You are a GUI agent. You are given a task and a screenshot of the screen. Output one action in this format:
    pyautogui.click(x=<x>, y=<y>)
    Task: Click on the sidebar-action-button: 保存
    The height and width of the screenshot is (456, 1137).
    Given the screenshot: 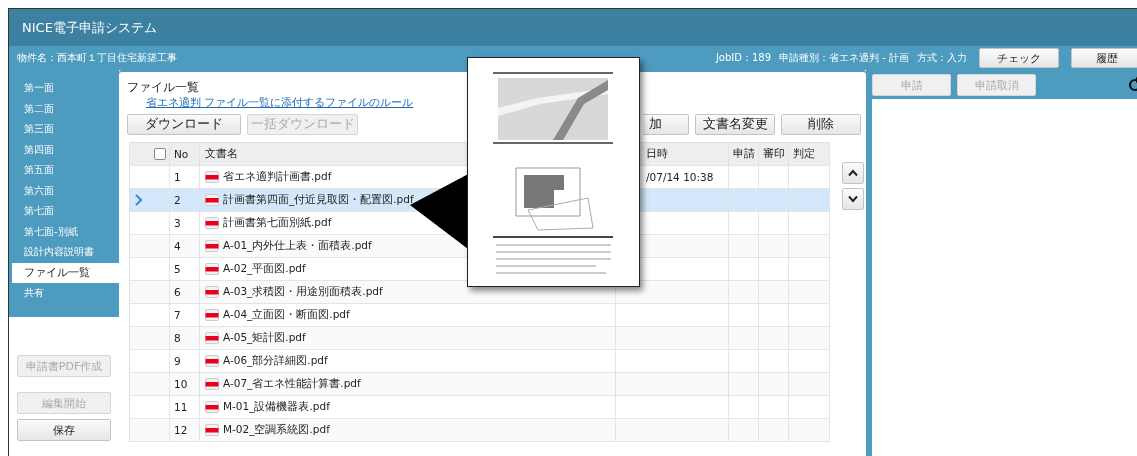 What is the action you would take?
    pyautogui.click(x=64, y=430)
    